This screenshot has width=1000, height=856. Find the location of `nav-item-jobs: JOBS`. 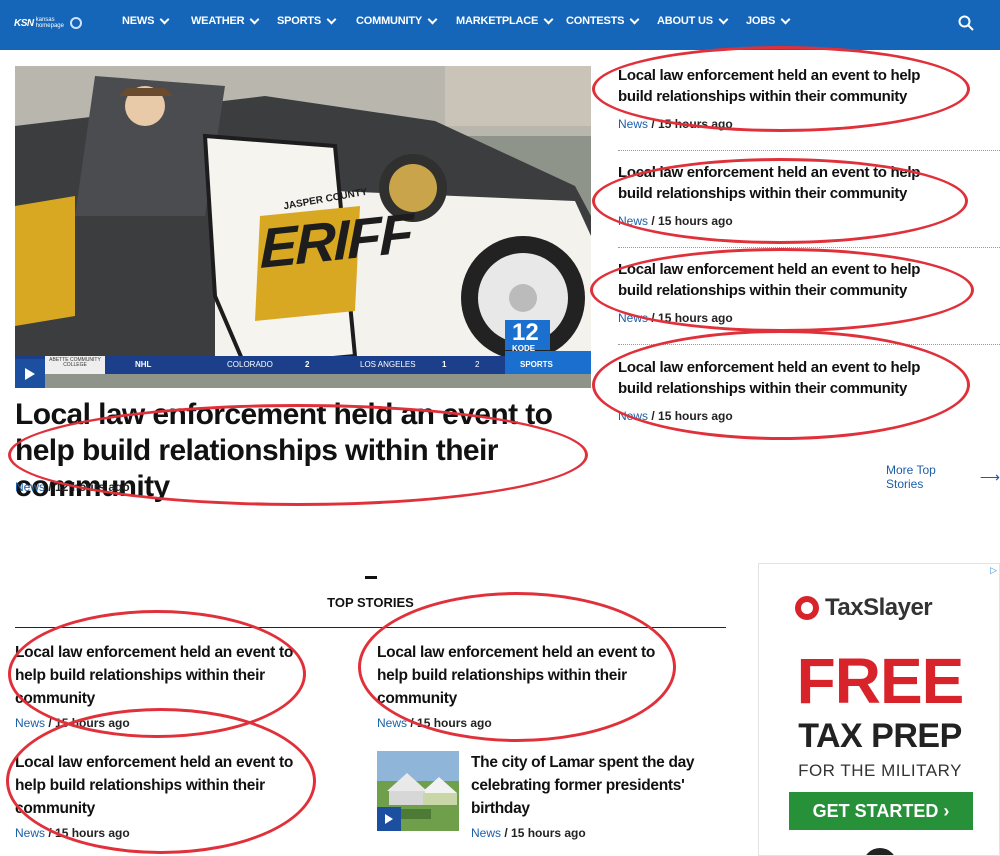

nav-item-jobs: JOBS is located at coordinates (768, 20).